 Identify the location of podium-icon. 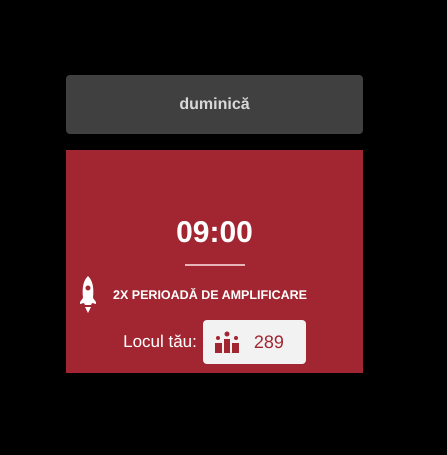
(227, 342).